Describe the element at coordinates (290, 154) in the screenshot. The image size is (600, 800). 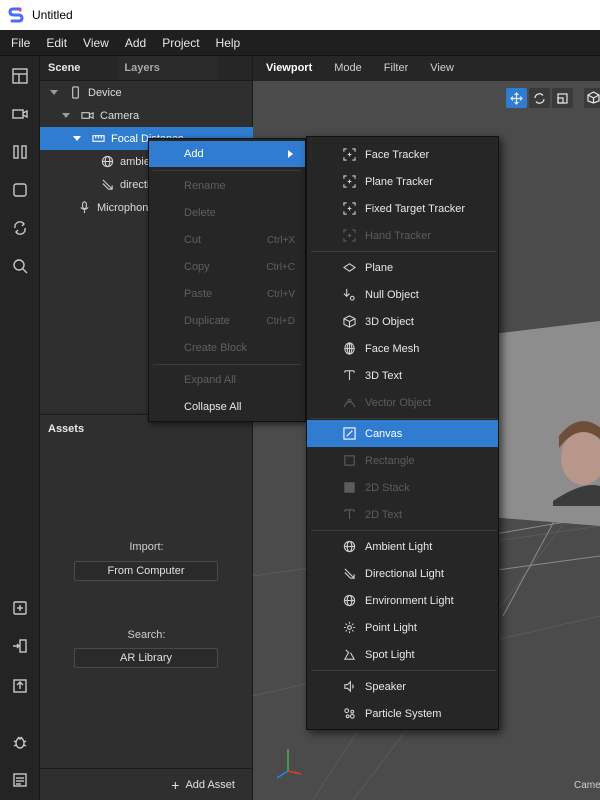
I see `submenu-arrow-icon` at that location.